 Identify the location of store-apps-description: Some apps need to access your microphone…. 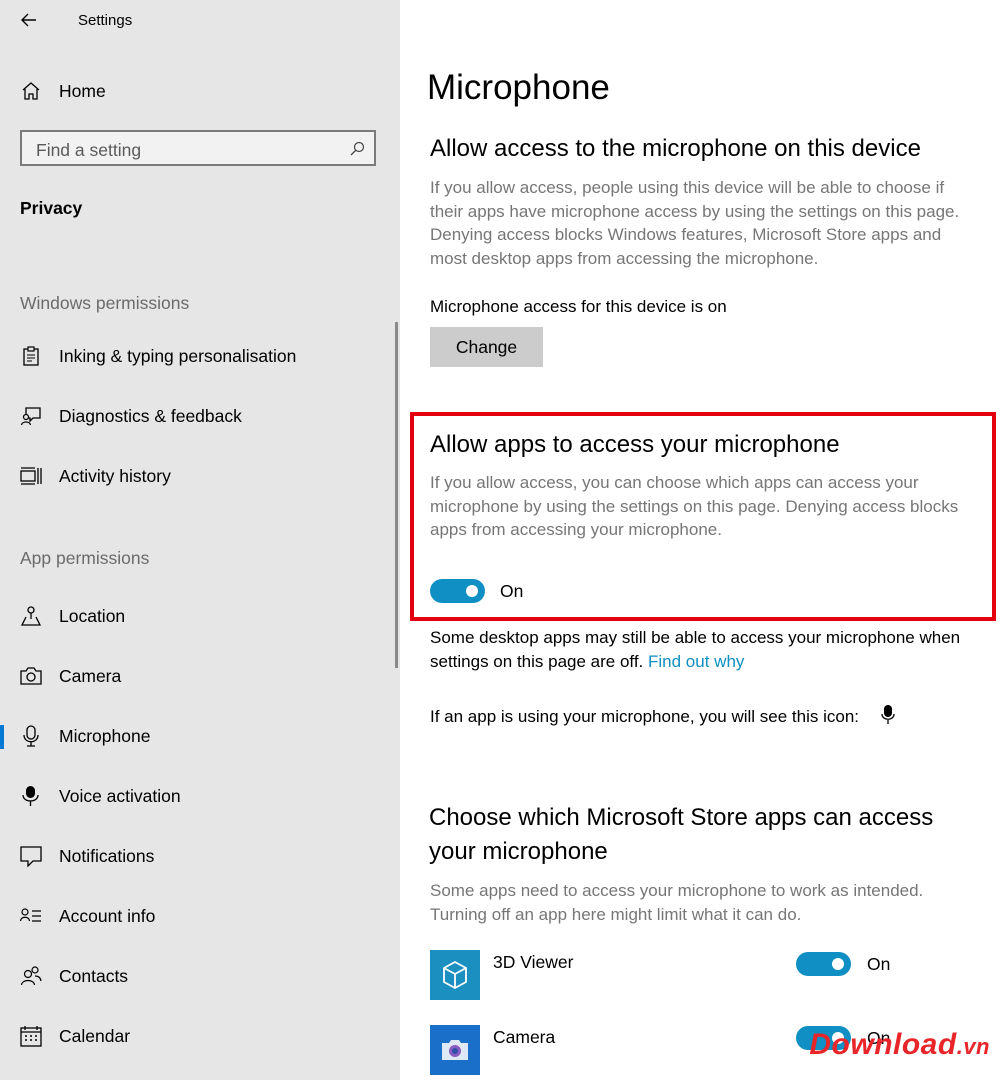
(677, 902).